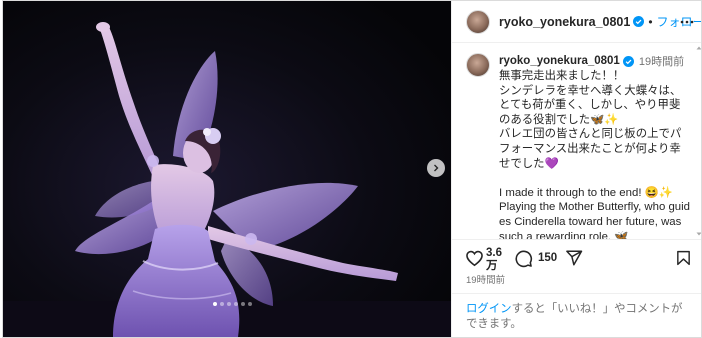  What do you see at coordinates (687, 22) in the screenshot?
I see `more-options-icon` at bounding box center [687, 22].